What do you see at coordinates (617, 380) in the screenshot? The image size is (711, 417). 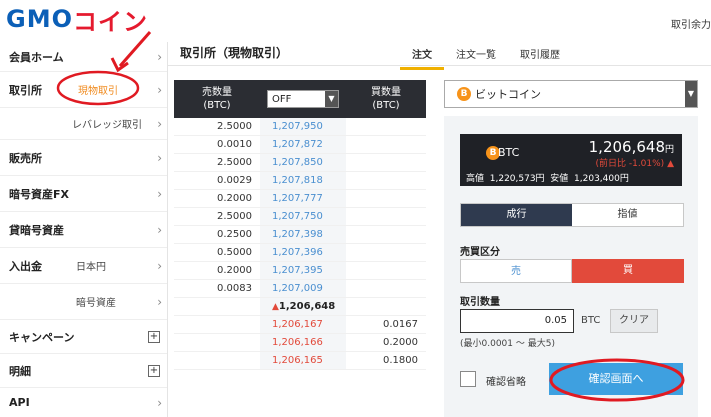 I see `annotation-ellipse-confirm` at bounding box center [617, 380].